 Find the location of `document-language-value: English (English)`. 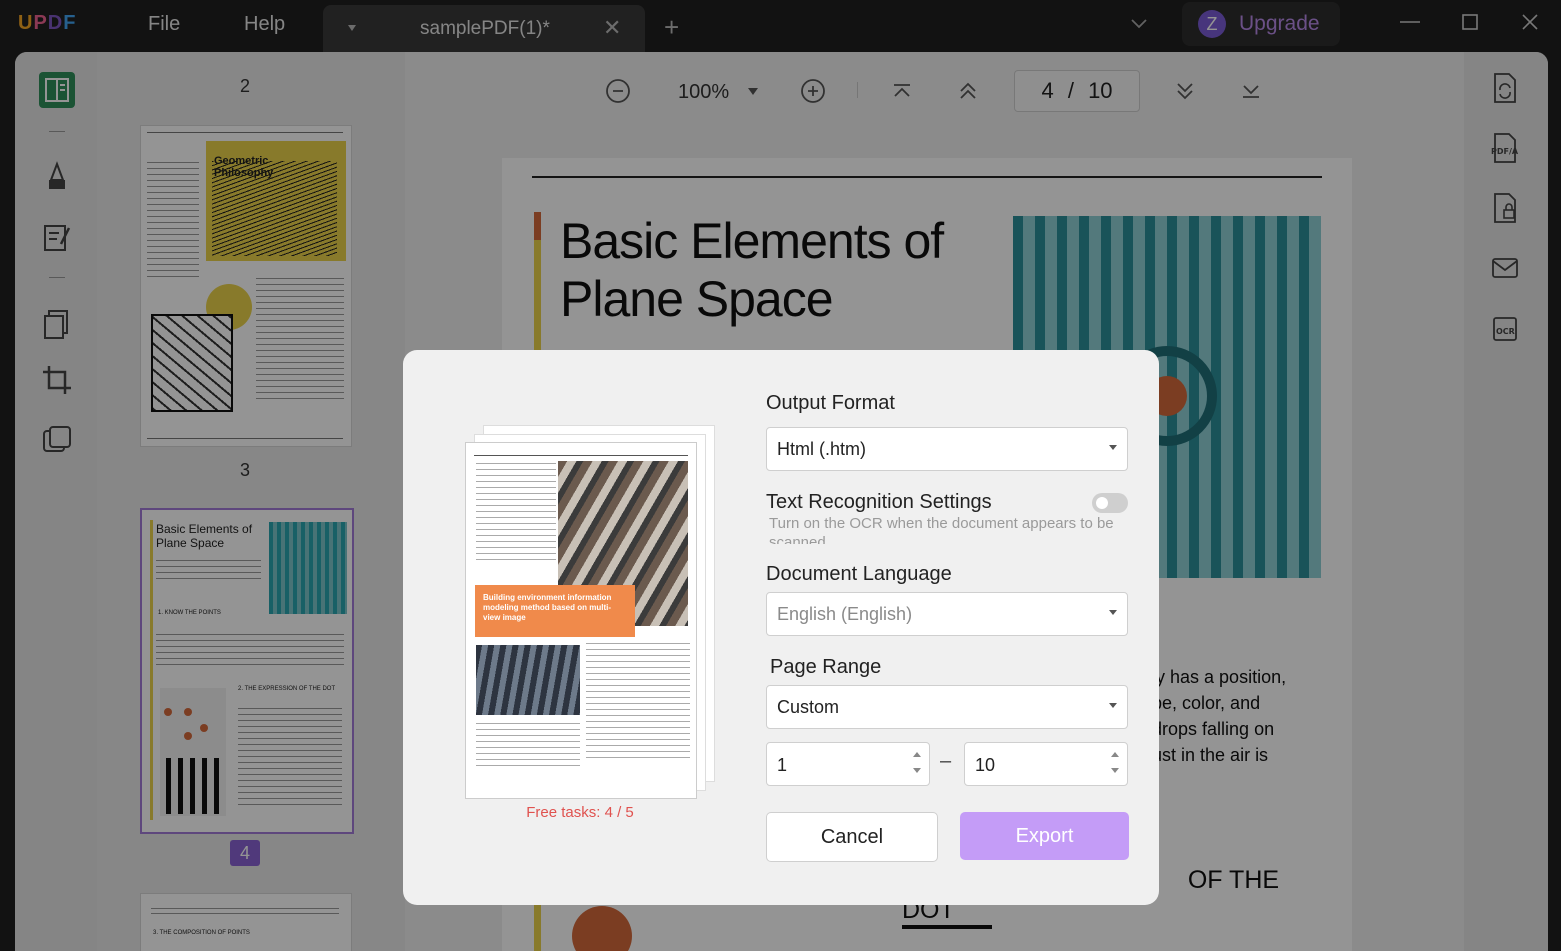

document-language-value: English (English) is located at coordinates (845, 614).